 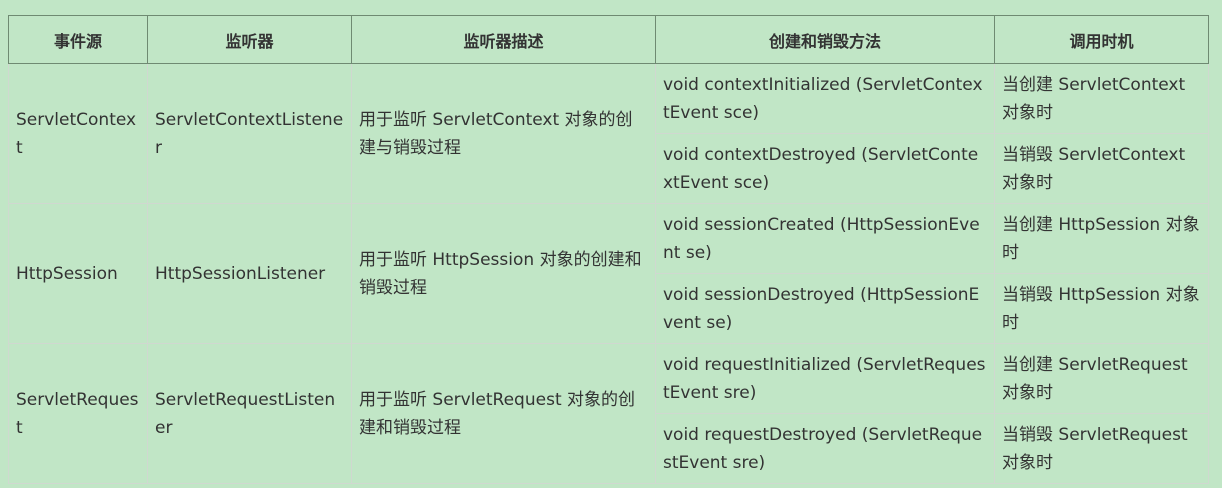 What do you see at coordinates (249, 273) in the screenshot?
I see `listener-name: HttpSessionListener` at bounding box center [249, 273].